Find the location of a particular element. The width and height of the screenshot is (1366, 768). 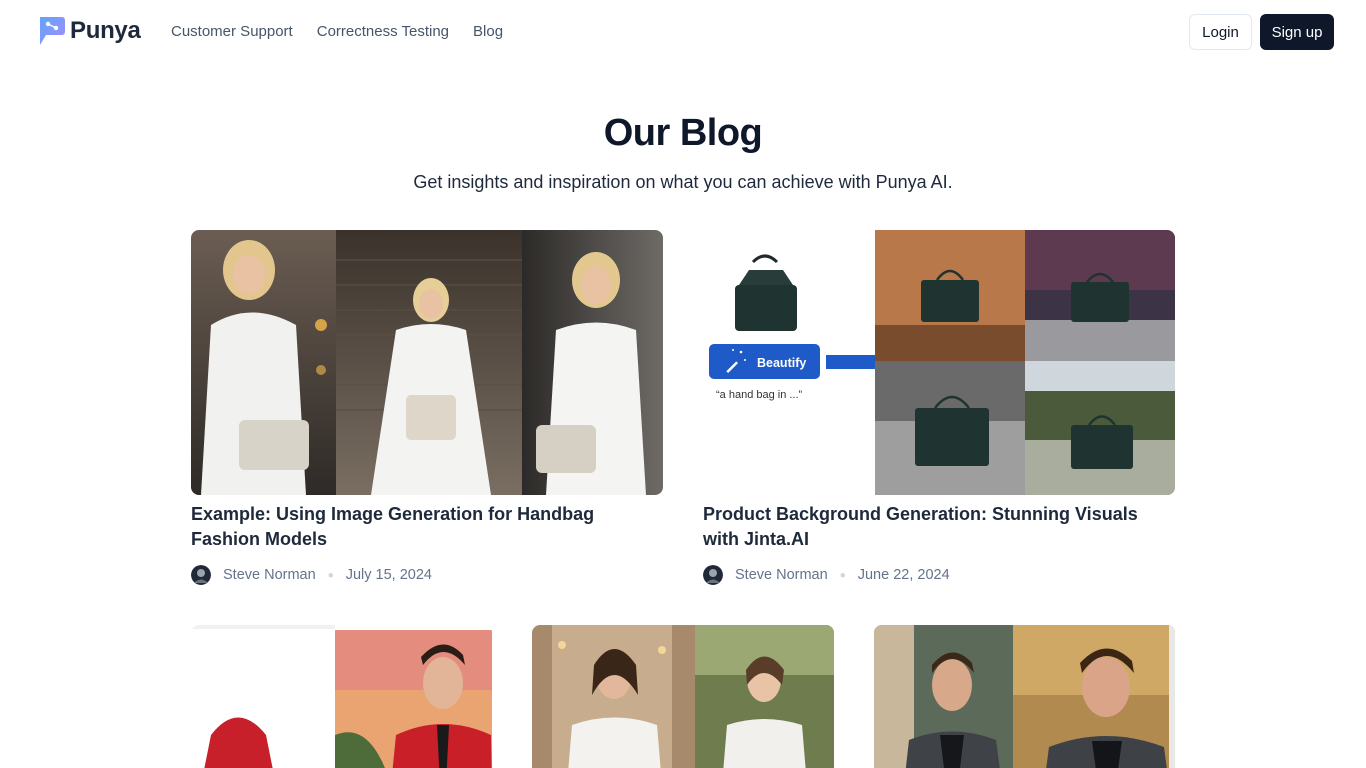

login-button: Login is located at coordinates (1220, 32).